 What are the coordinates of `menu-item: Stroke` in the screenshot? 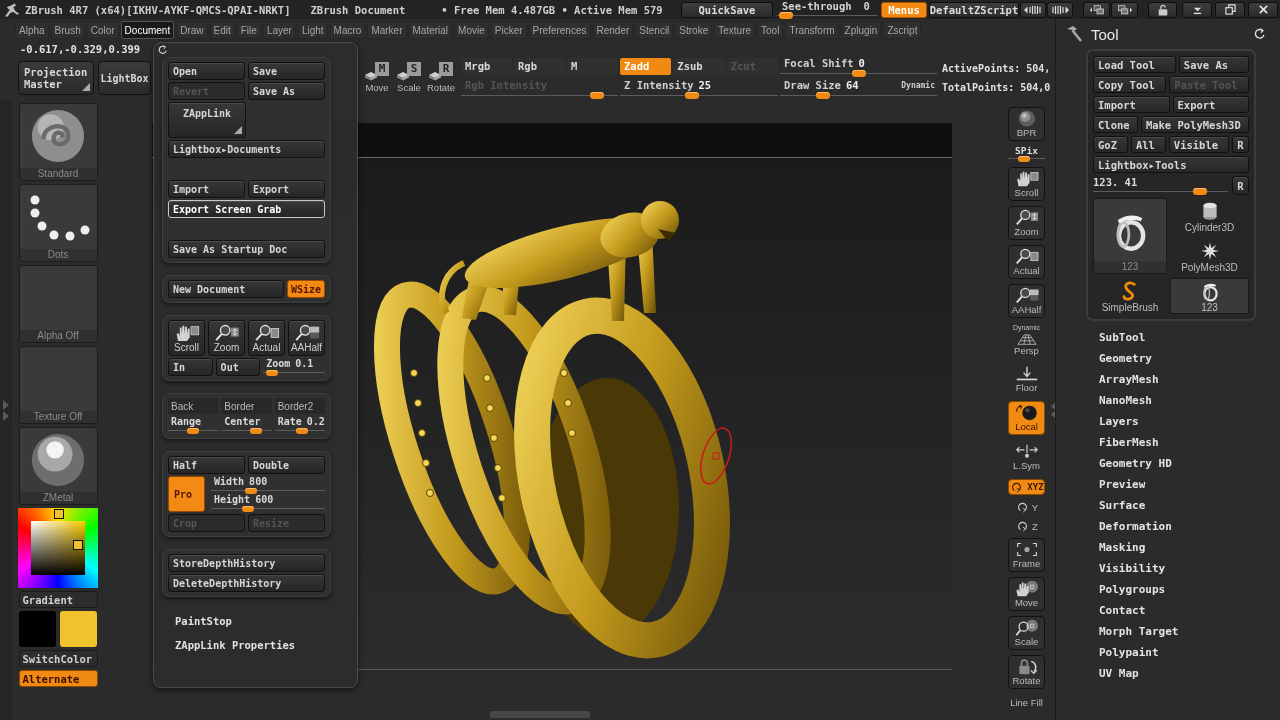 It's located at (694, 30).